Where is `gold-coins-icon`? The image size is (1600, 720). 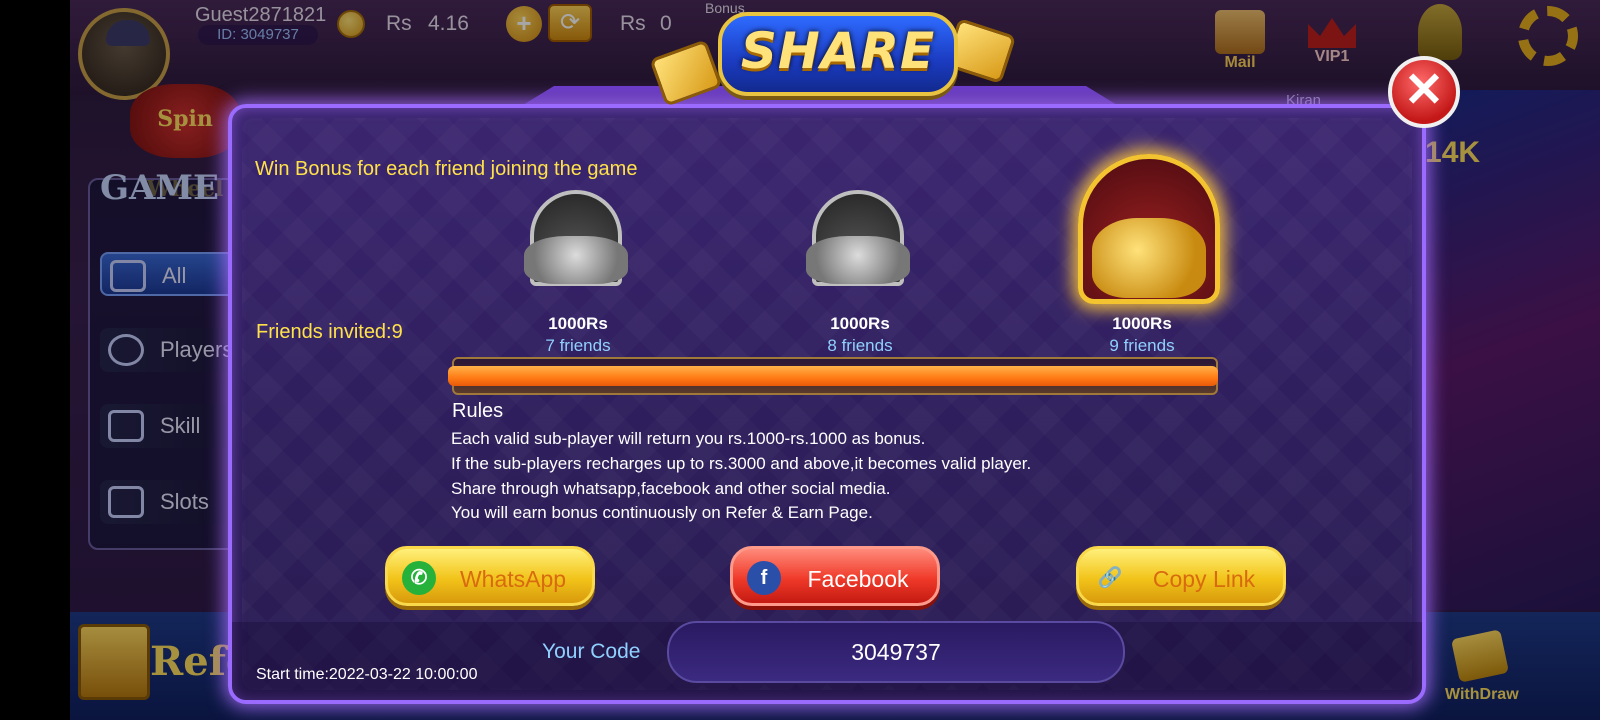 gold-coins-icon is located at coordinates (1149, 258).